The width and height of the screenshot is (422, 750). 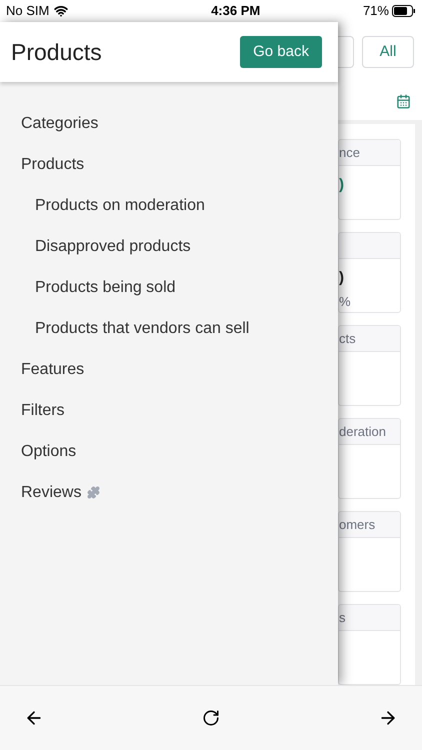 I want to click on card-header: cts, so click(x=347, y=339).